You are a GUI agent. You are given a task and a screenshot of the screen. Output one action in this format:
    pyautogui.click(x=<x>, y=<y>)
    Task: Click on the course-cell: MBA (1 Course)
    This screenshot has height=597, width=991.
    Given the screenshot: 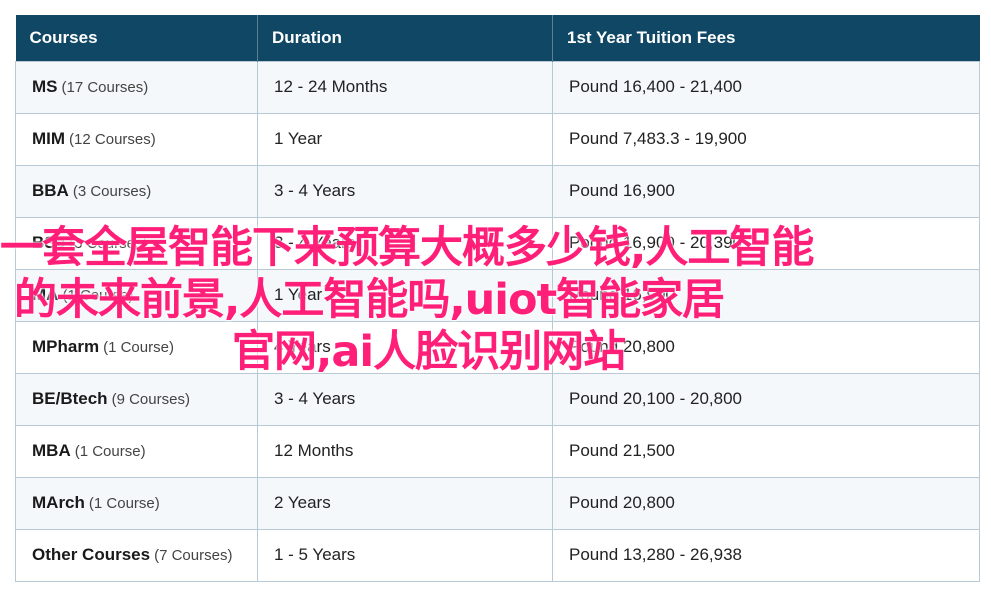 What is the action you would take?
    pyautogui.click(x=136, y=451)
    